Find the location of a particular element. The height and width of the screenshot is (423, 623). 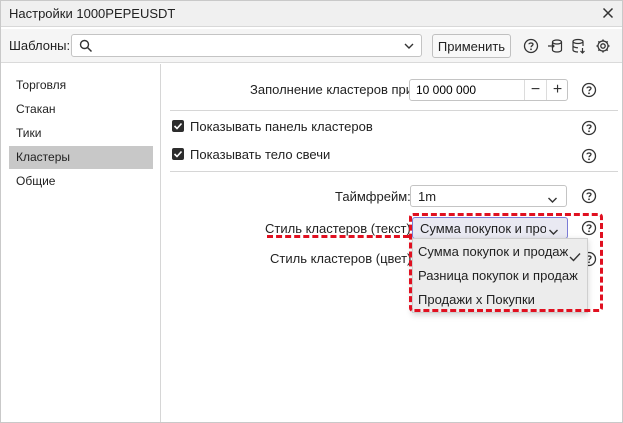

templates-toolbar: Шаблоны: Применить is located at coordinates (311, 46).